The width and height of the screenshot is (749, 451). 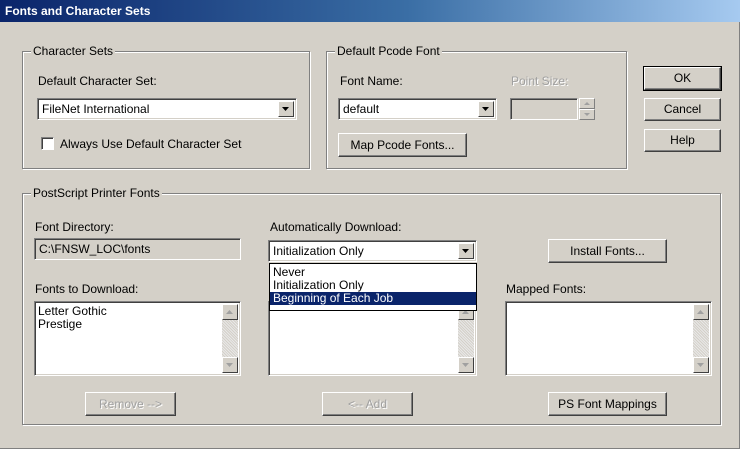 What do you see at coordinates (372, 251) in the screenshot?
I see `auto-download-dropdown: Initialization Only` at bounding box center [372, 251].